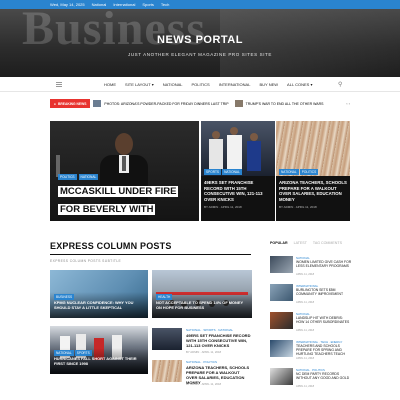 The width and height of the screenshot is (400, 400). Describe the element at coordinates (268, 84) in the screenshot. I see `nav-item-buy-new: BUY NEW` at that location.